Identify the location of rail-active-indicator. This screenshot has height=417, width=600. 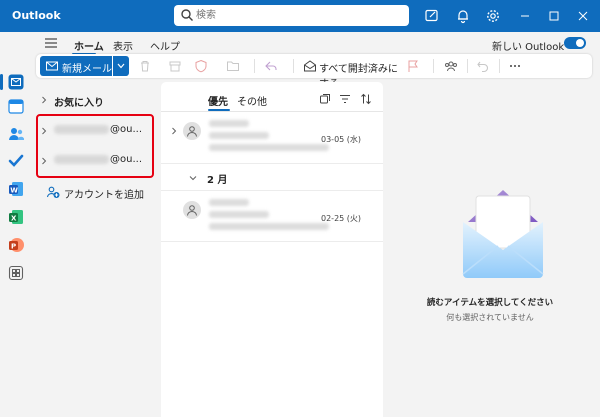
(1, 82).